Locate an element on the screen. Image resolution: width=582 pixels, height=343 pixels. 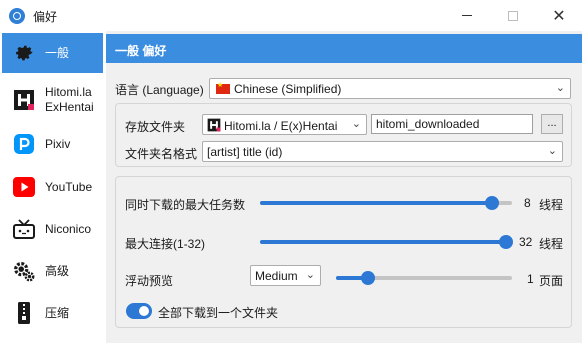
sidebar-item-hitomi: Hitomi.la ExHentai is located at coordinates (52, 100).